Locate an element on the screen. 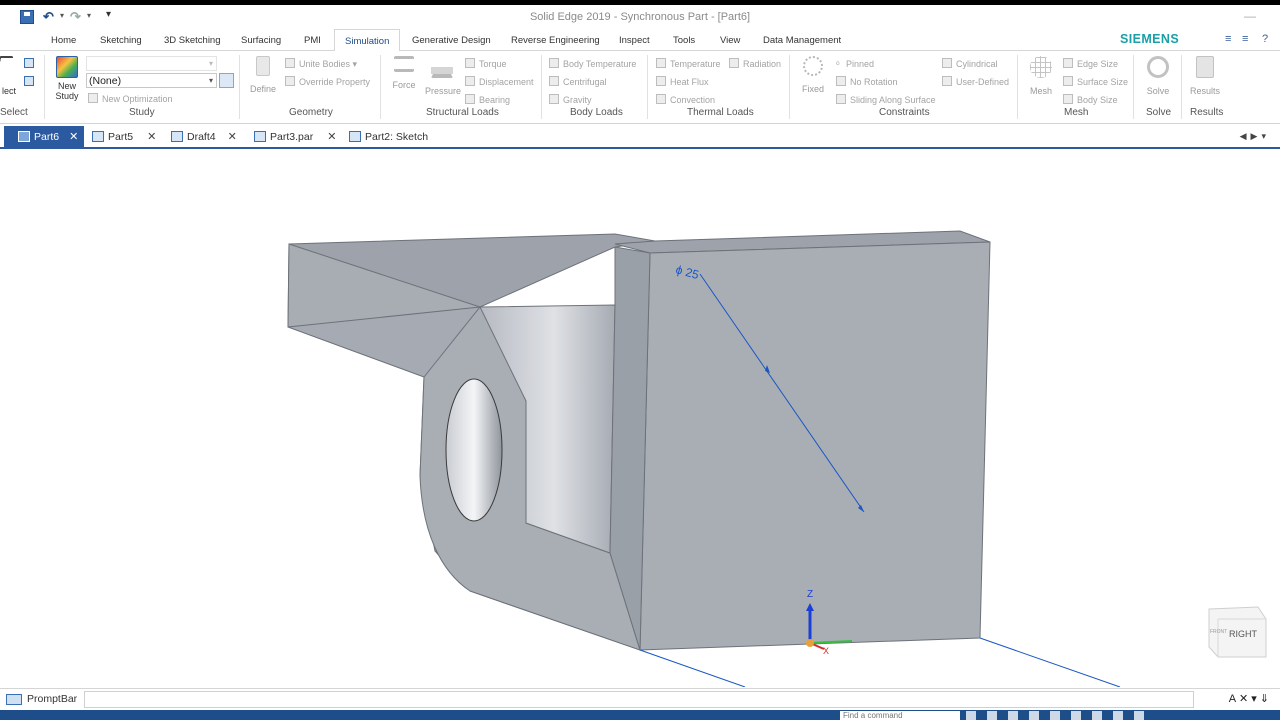 The width and height of the screenshot is (1280, 720). prompt-bar-tools-icon: A✕▾⇓ is located at coordinates (1250, 698).